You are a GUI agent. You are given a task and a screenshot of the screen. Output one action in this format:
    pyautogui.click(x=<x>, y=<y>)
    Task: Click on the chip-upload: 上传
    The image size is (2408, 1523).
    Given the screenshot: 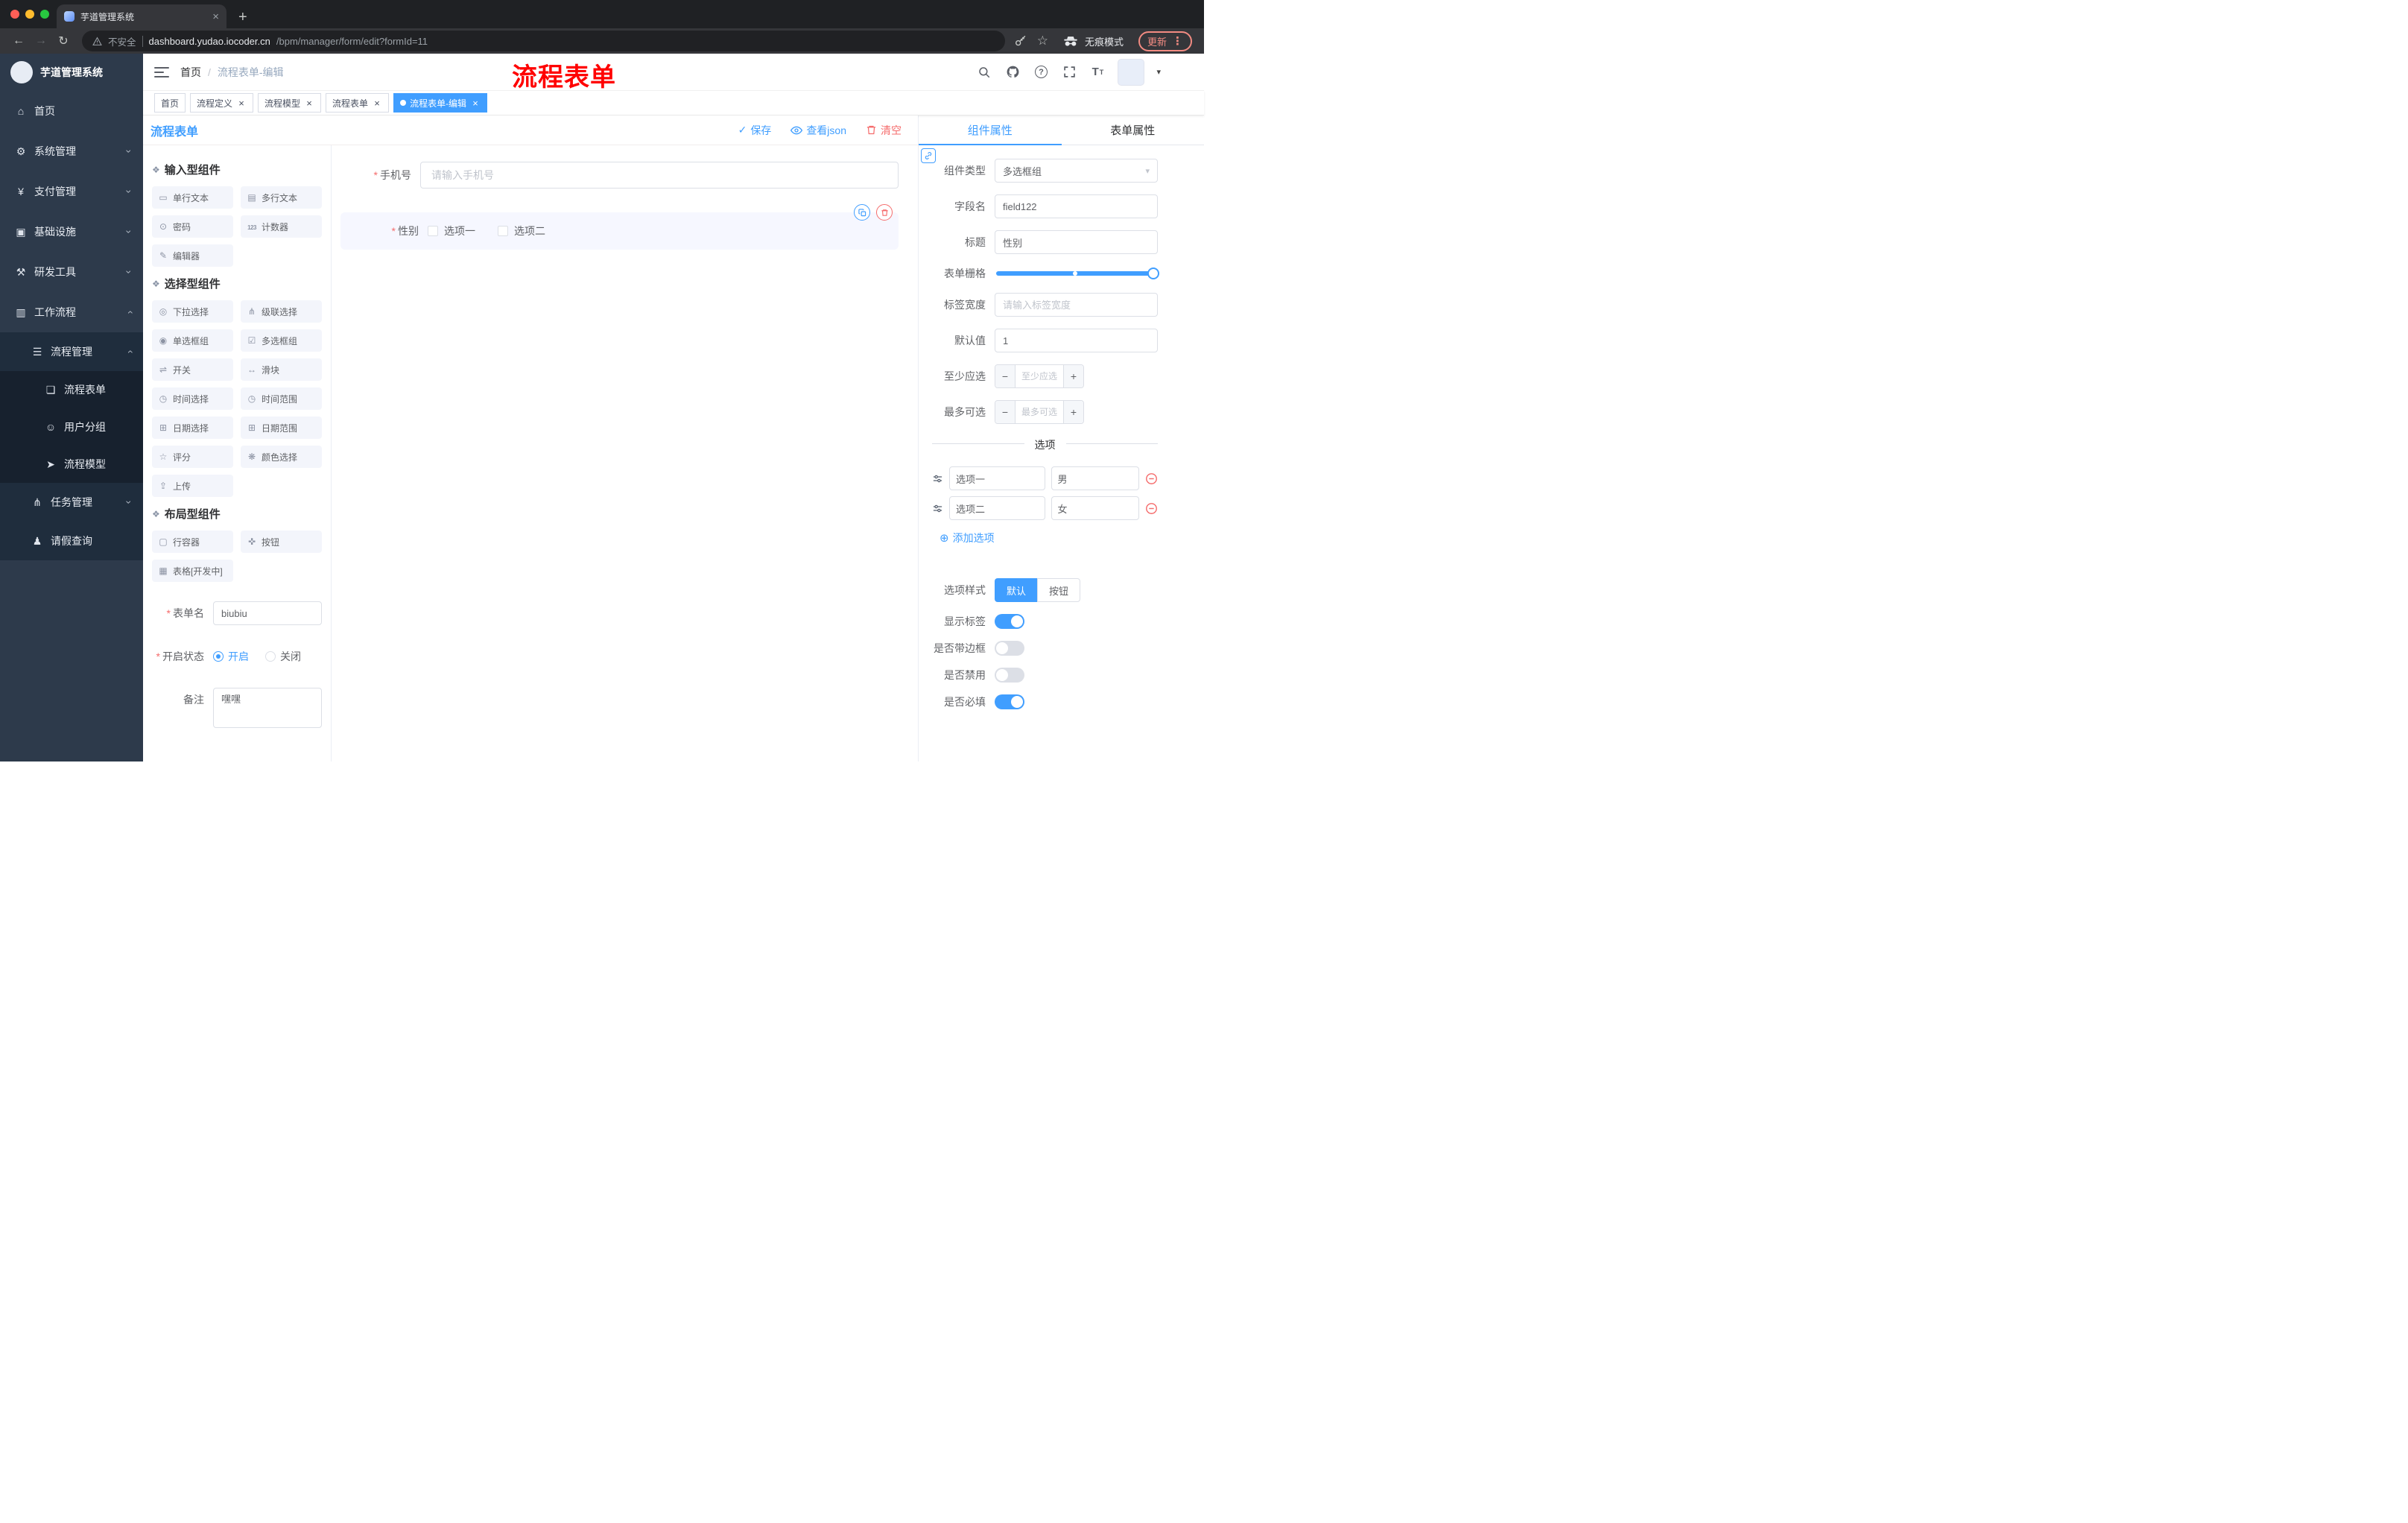 What is the action you would take?
    pyautogui.click(x=192, y=486)
    